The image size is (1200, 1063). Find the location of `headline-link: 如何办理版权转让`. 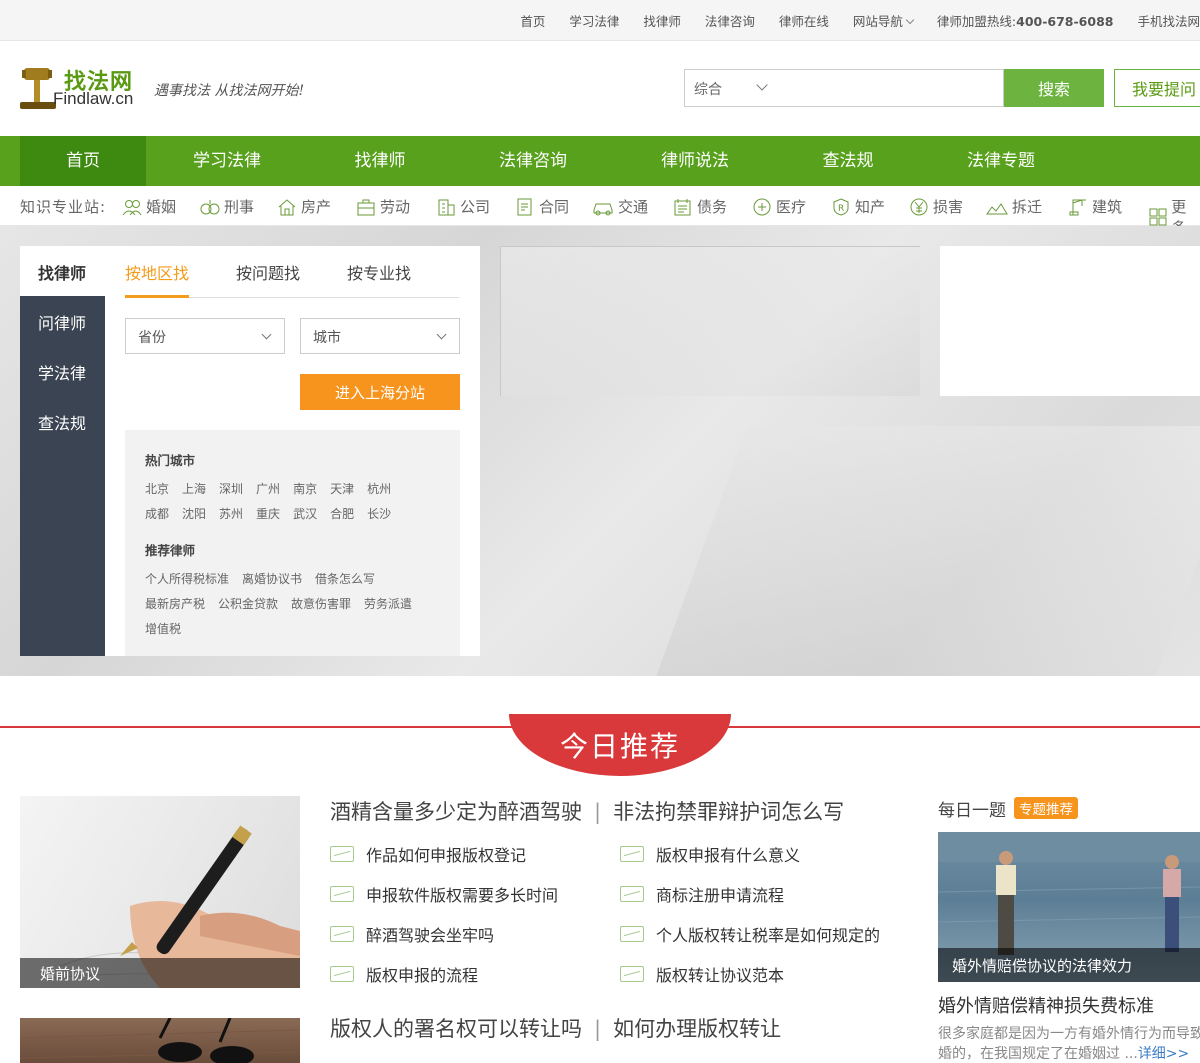

headline-link: 如何办理版权转让 is located at coordinates (697, 1029).